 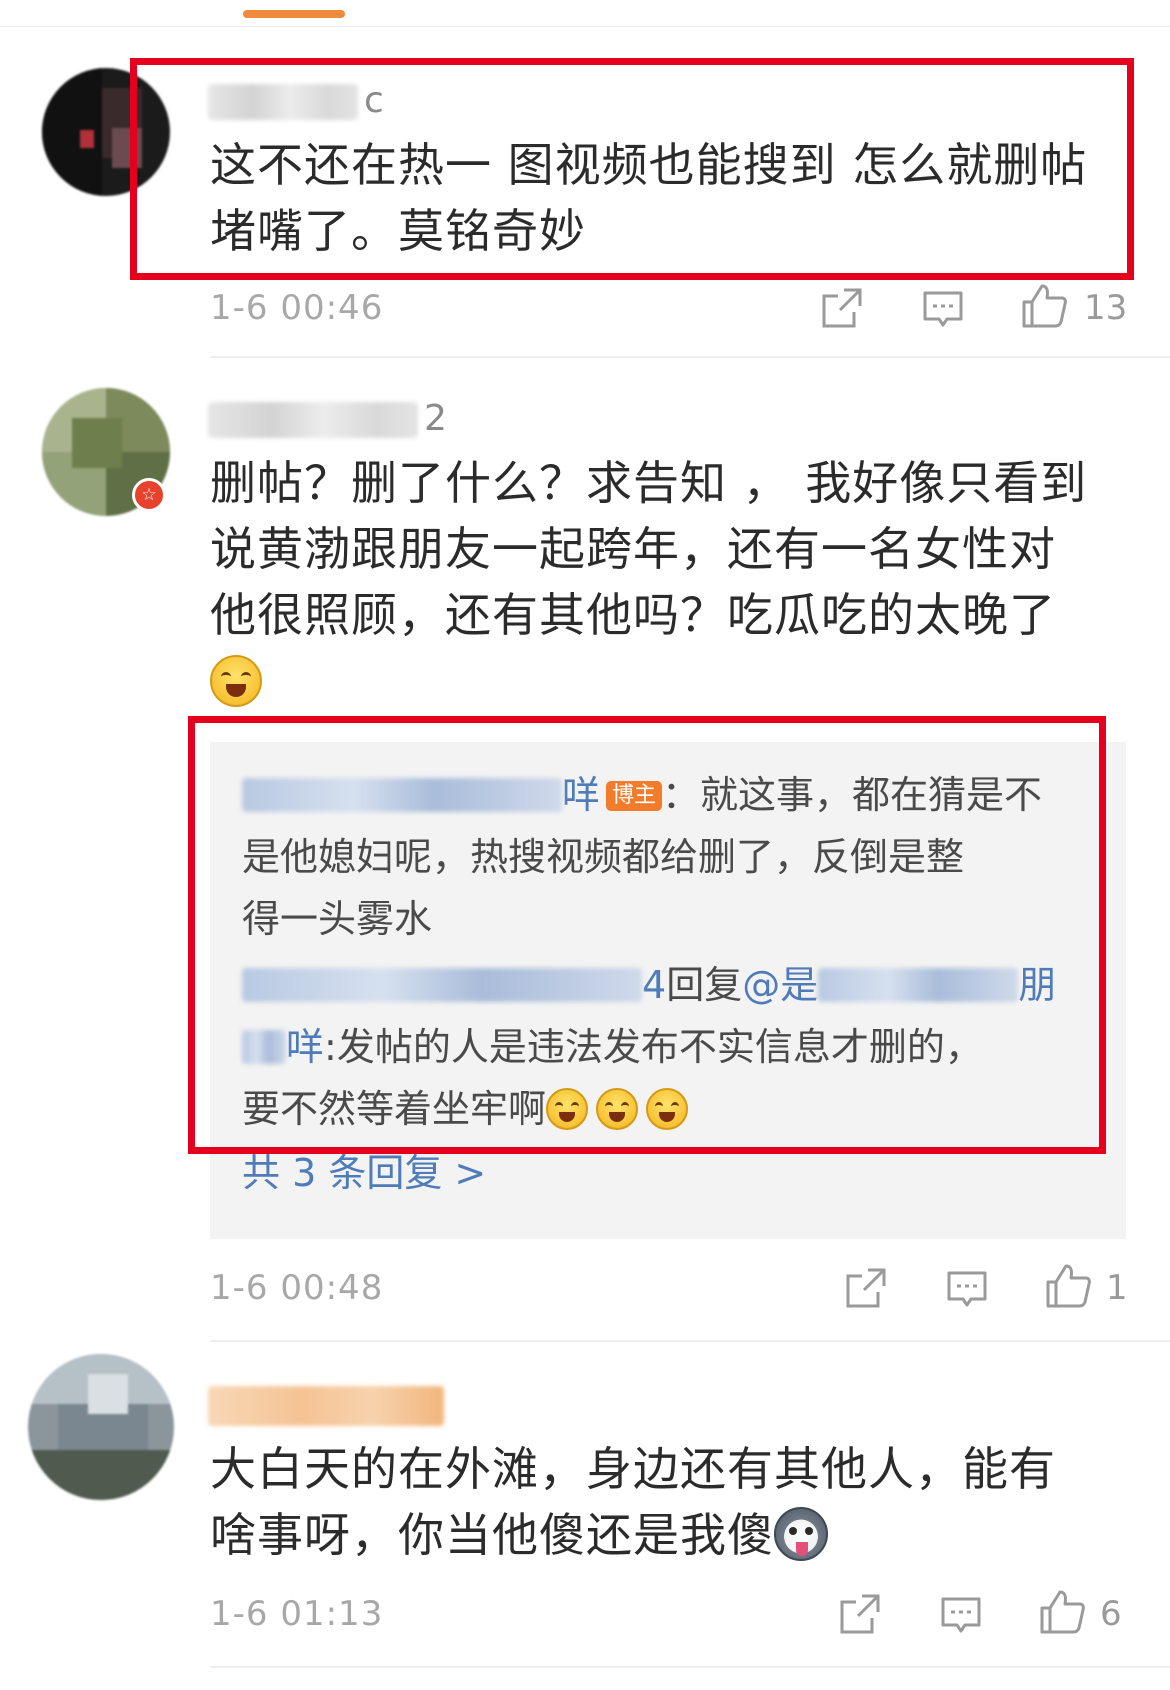 I want to click on comment-text: 大白天的在外滩，身边还有其他人，能有 啥事呀，你当他傻还是我傻, so click(x=670, y=1502).